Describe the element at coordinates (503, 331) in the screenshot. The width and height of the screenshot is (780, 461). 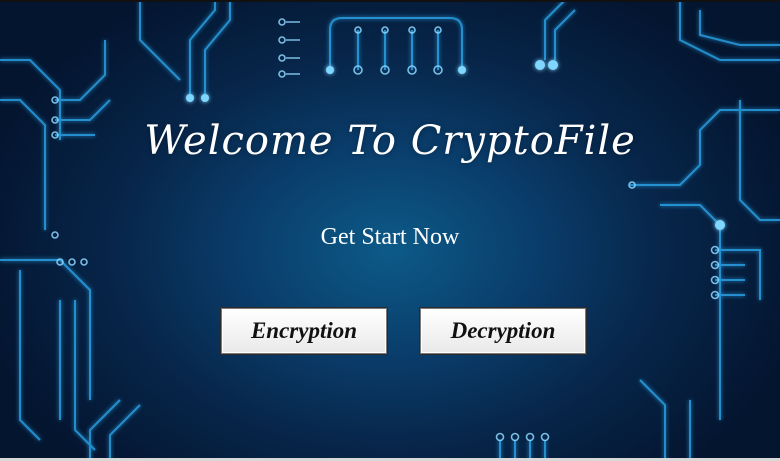
I see `decryption-button: Decryption` at that location.